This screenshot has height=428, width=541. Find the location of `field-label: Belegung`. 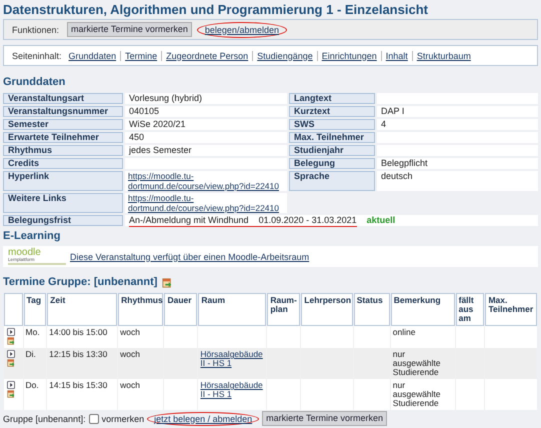

field-label: Belegung is located at coordinates (332, 163).